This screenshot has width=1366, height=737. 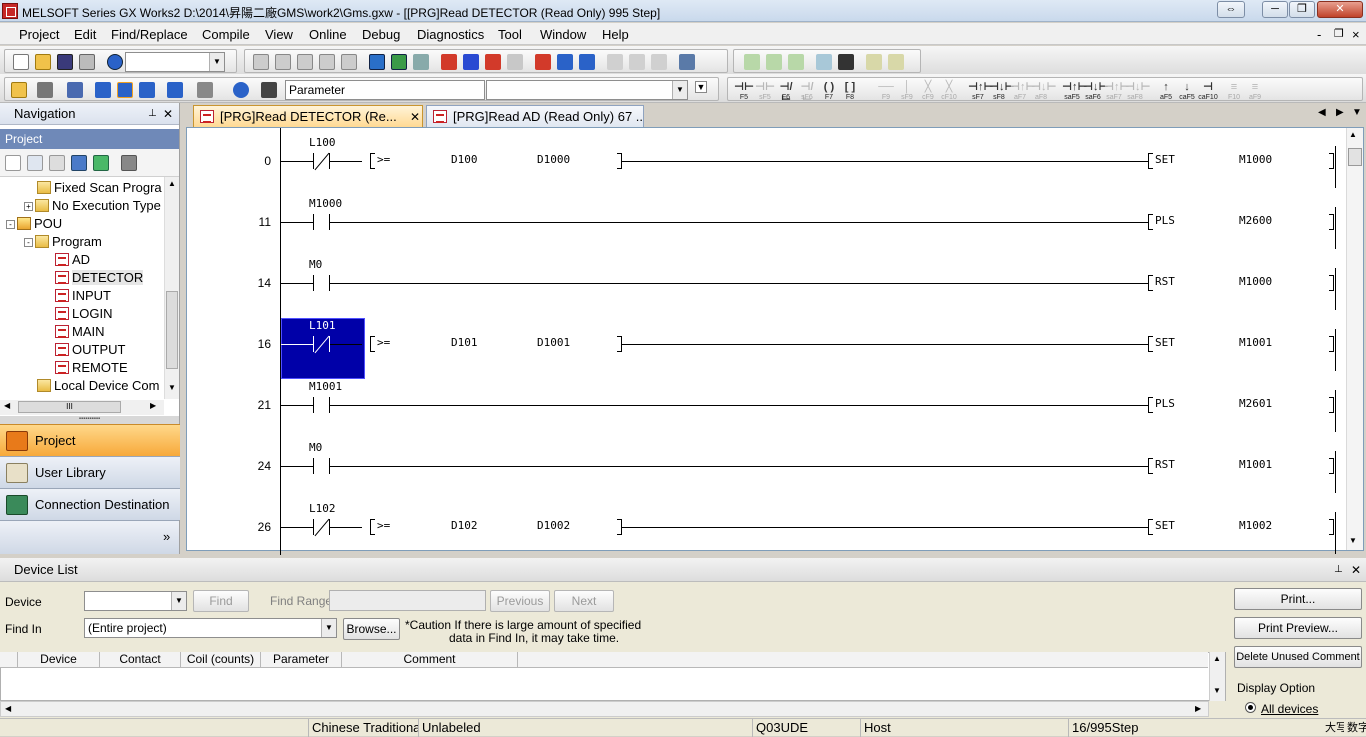 What do you see at coordinates (786, 90) in the screenshot?
I see `ladder-symbol-button: ⊣/⊢ F6` at bounding box center [786, 90].